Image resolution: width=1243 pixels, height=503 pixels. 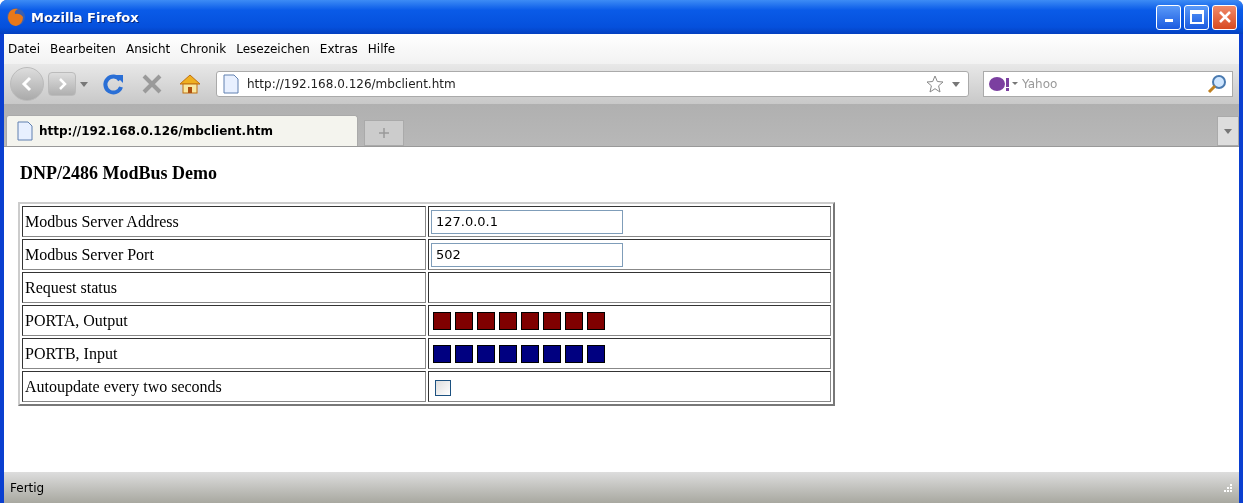 What do you see at coordinates (224, 353) in the screenshot?
I see `table-cell: PORTB, Input` at bounding box center [224, 353].